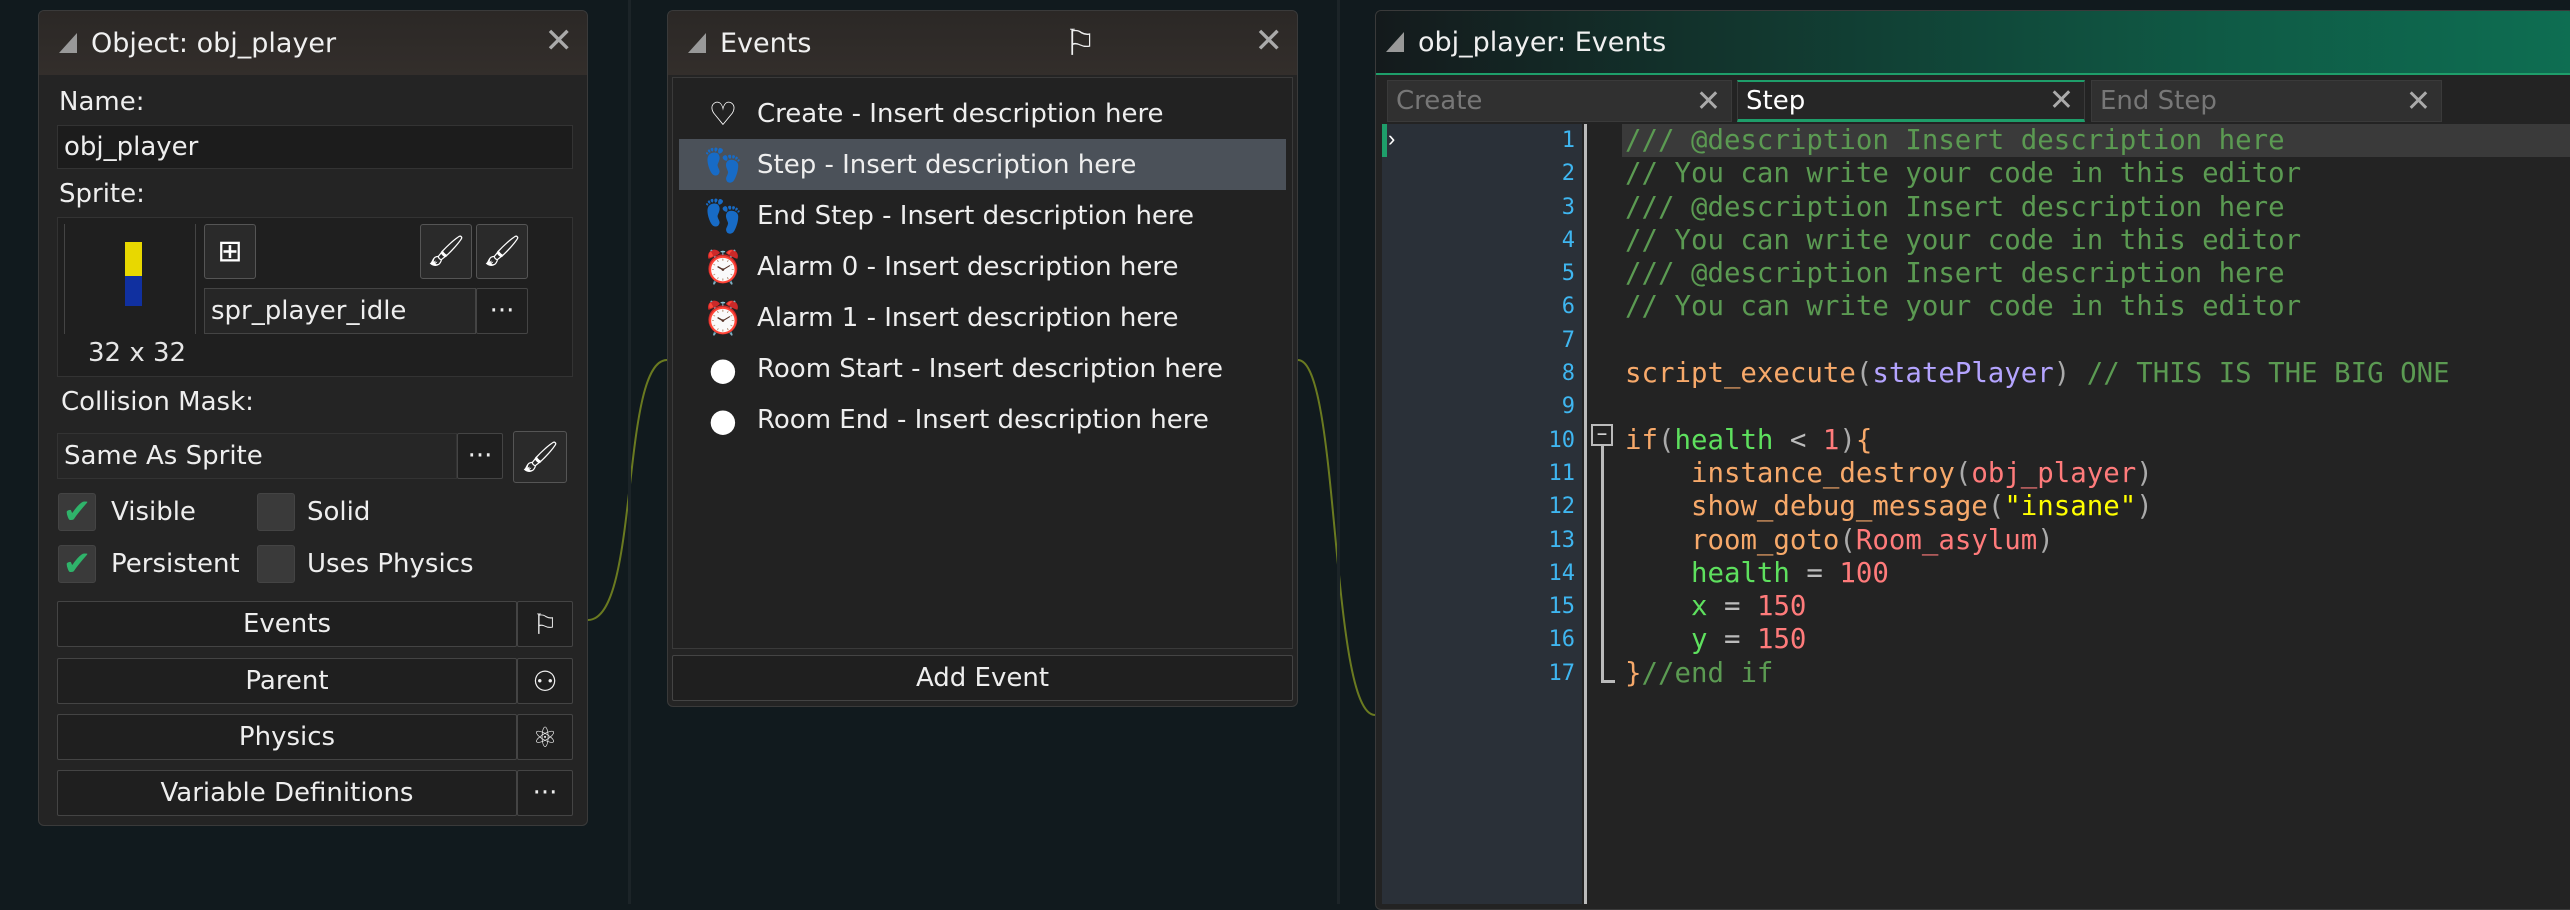 The height and width of the screenshot is (910, 2570). What do you see at coordinates (502, 311) in the screenshot?
I see `sprite-browse-button: ···` at bounding box center [502, 311].